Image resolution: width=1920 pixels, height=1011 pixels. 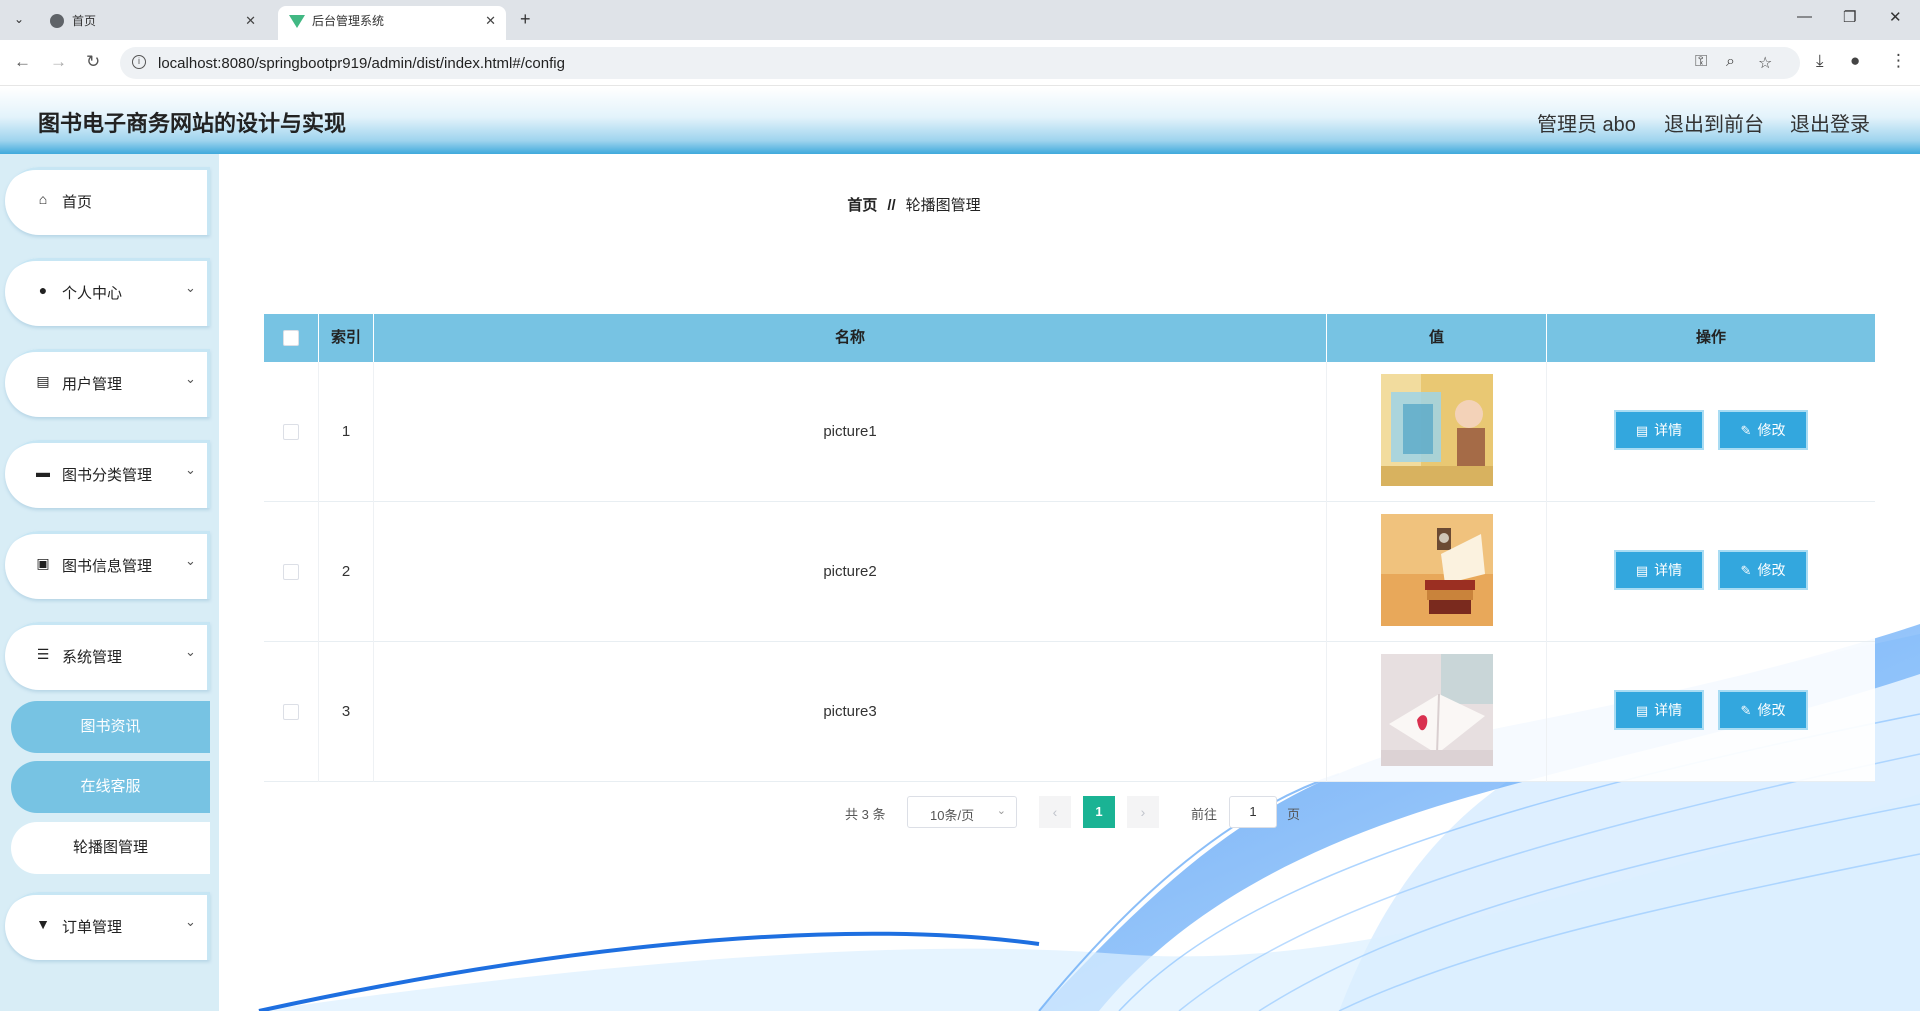 What do you see at coordinates (43, 290) in the screenshot?
I see `user-icon: ●` at bounding box center [43, 290].